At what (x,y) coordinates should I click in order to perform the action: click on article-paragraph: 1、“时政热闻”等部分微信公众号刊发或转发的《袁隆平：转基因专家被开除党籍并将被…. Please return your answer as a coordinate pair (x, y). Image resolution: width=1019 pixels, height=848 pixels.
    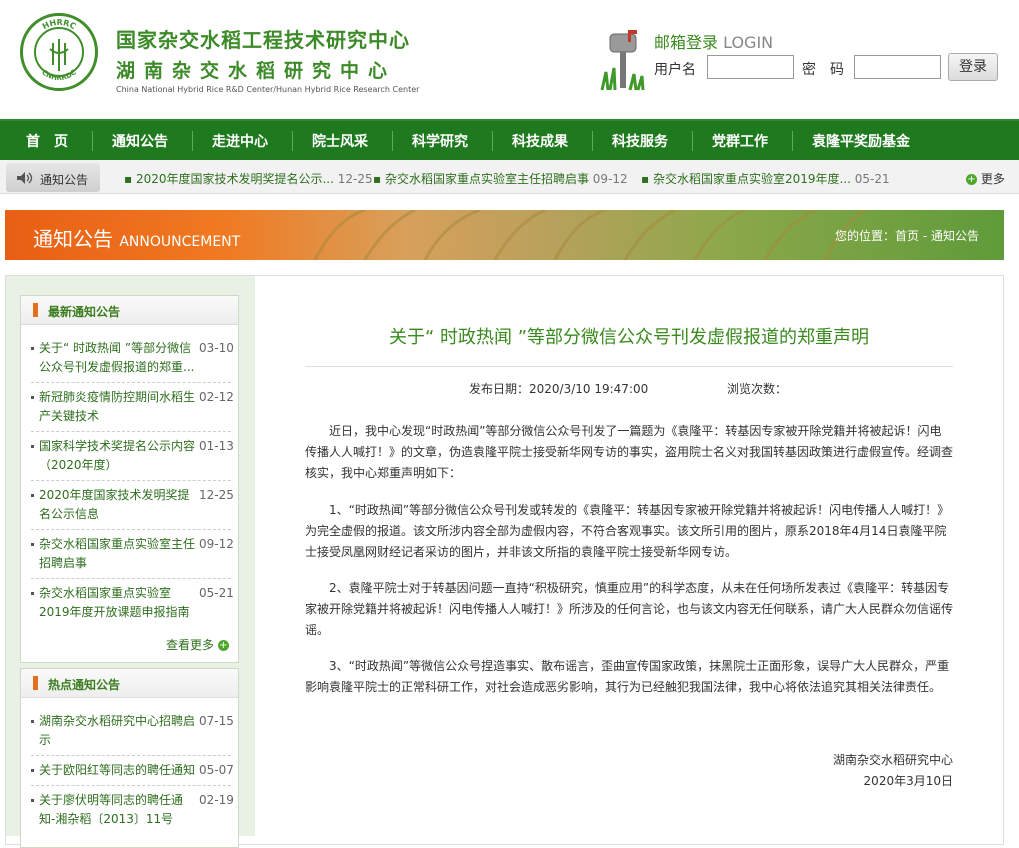
    Looking at the image, I should click on (627, 531).